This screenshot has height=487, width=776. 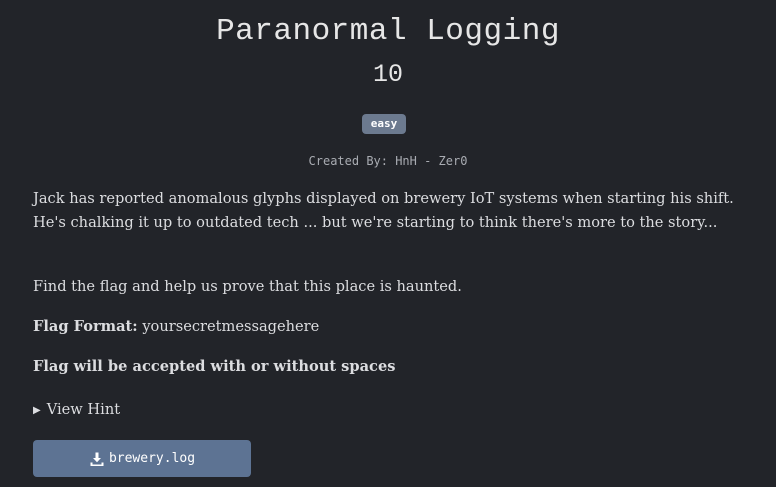 I want to click on flag-format-value: yoursecretmessagehere, so click(x=231, y=326).